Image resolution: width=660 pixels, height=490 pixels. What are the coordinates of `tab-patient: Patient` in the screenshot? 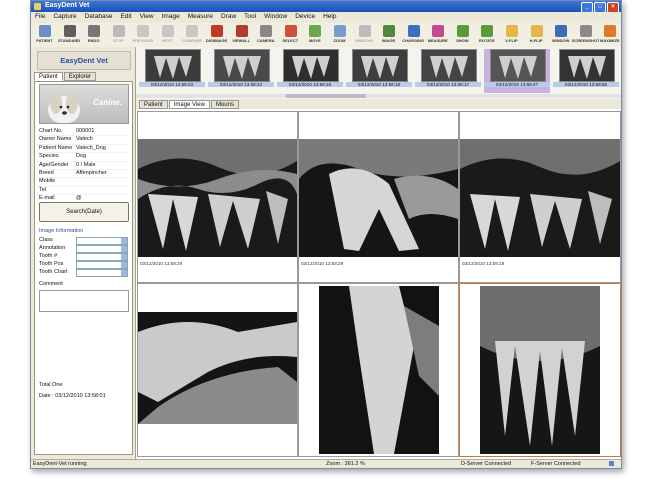 It's located at (48, 76).